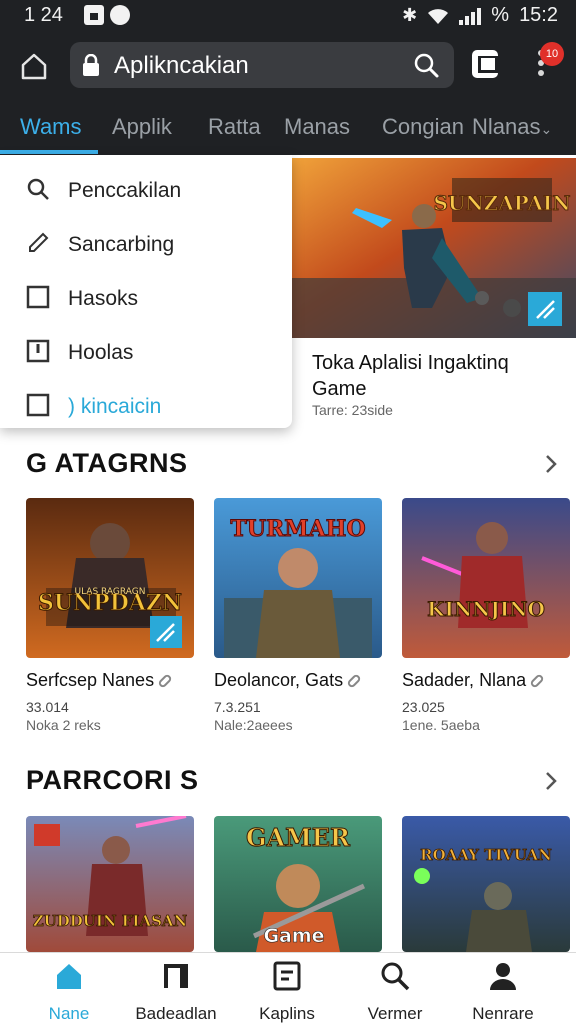 Image resolution: width=576 pixels, height=1024 pixels. I want to click on notification-icon, so click(94, 15).